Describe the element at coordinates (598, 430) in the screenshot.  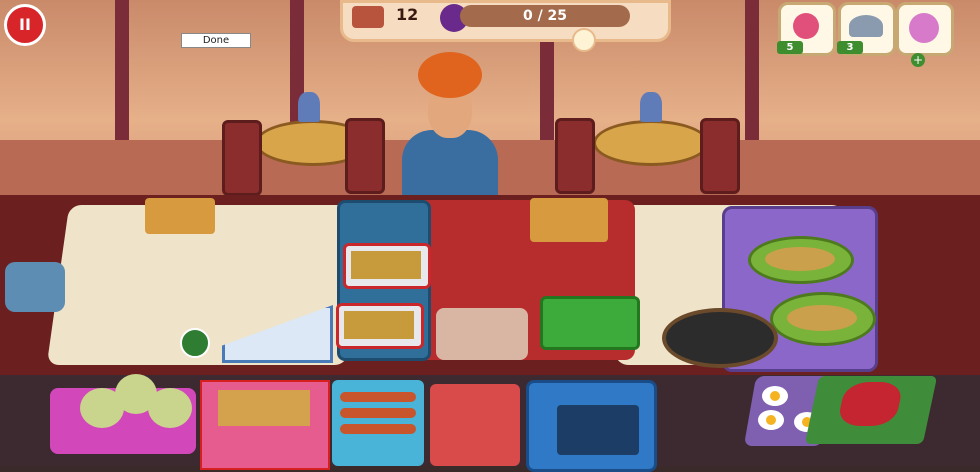
I see `oven-window` at that location.